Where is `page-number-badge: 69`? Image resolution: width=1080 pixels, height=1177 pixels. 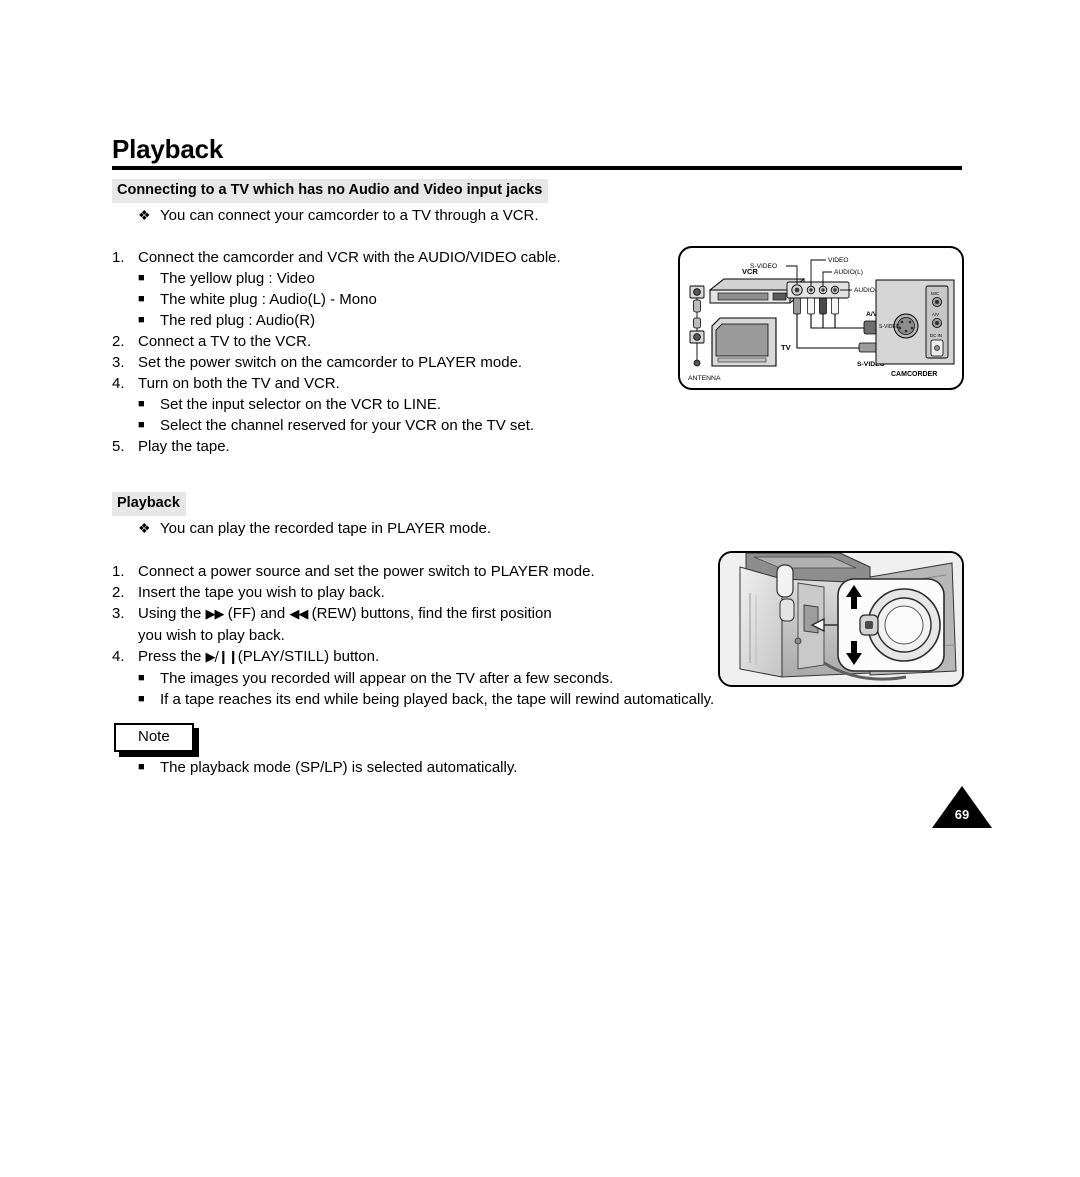 page-number-badge: 69 is located at coordinates (962, 807).